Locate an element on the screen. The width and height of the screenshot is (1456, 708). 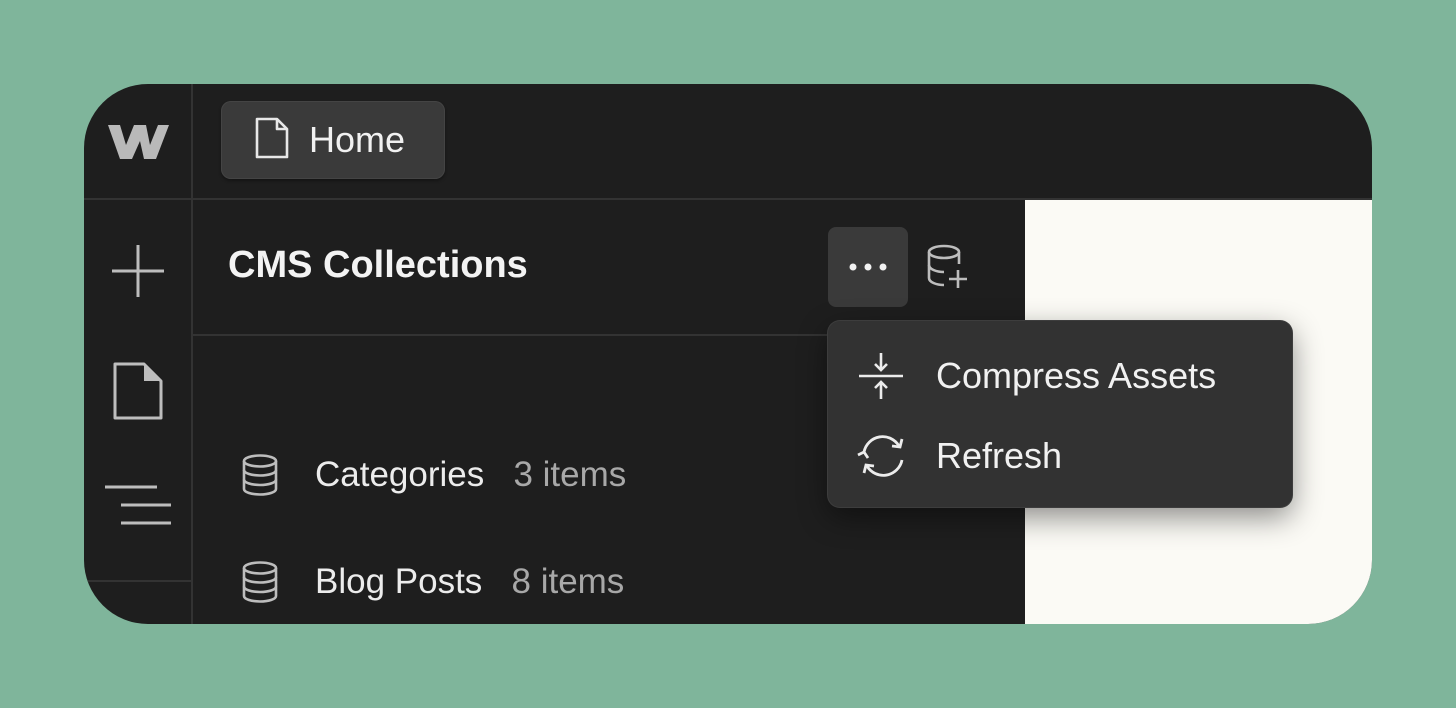
tab-home-label: Home is located at coordinates (357, 139).